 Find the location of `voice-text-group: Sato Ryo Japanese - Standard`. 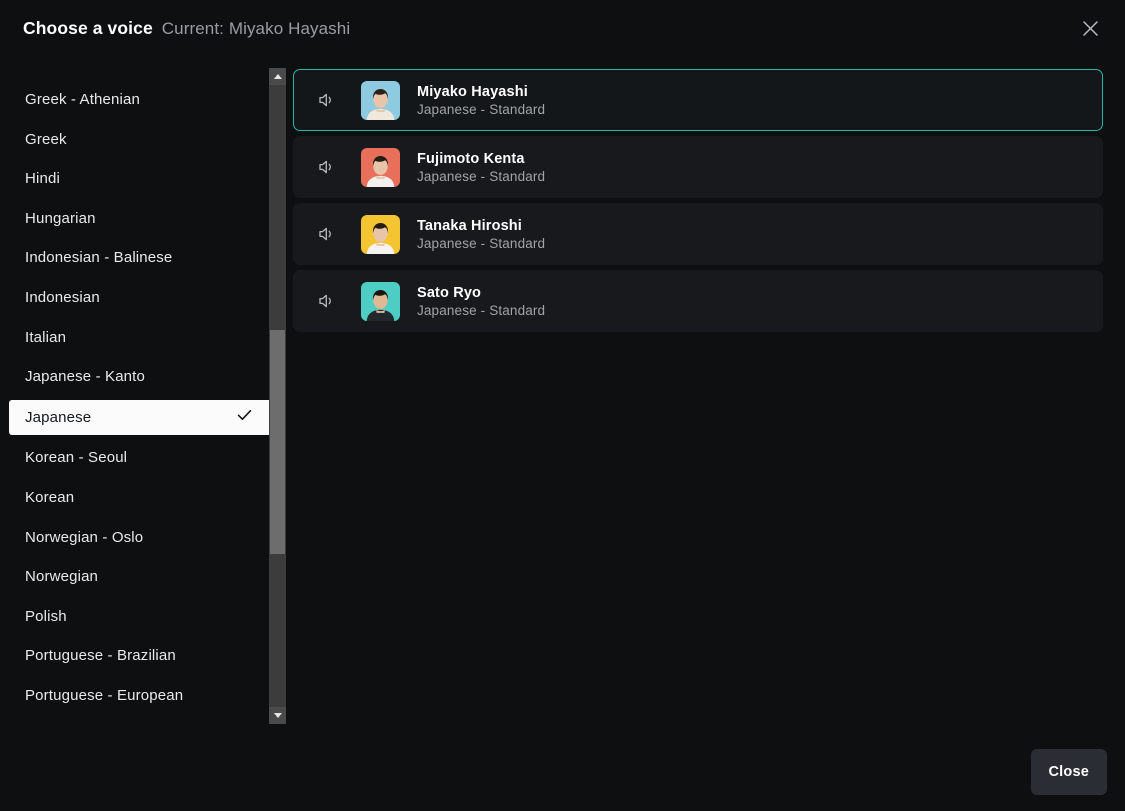

voice-text-group: Sato Ryo Japanese - Standard is located at coordinates (481, 301).